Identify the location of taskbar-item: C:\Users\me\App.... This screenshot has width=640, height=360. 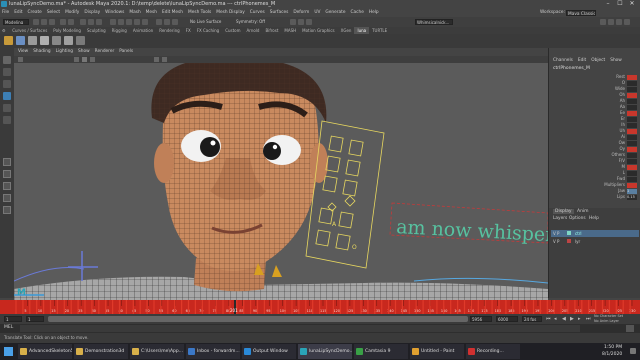
(157, 351).